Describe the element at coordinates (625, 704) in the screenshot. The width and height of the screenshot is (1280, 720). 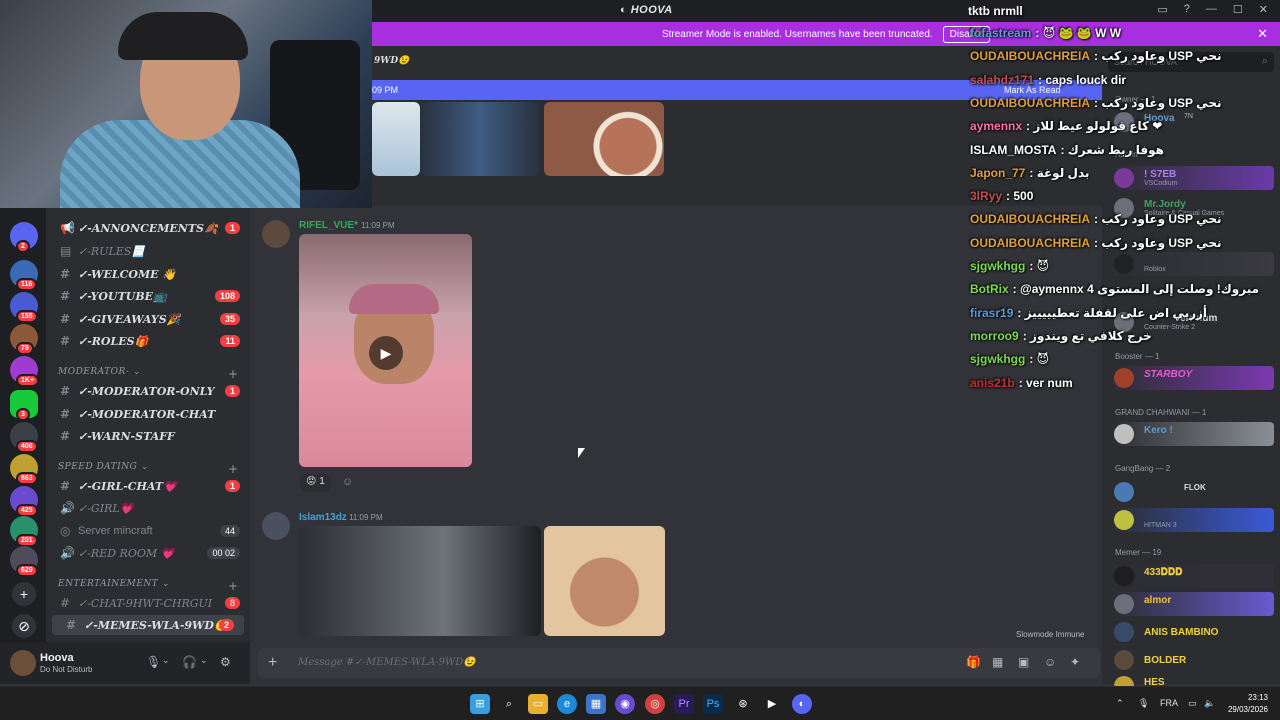
I see `twitch-icon: ◉` at that location.